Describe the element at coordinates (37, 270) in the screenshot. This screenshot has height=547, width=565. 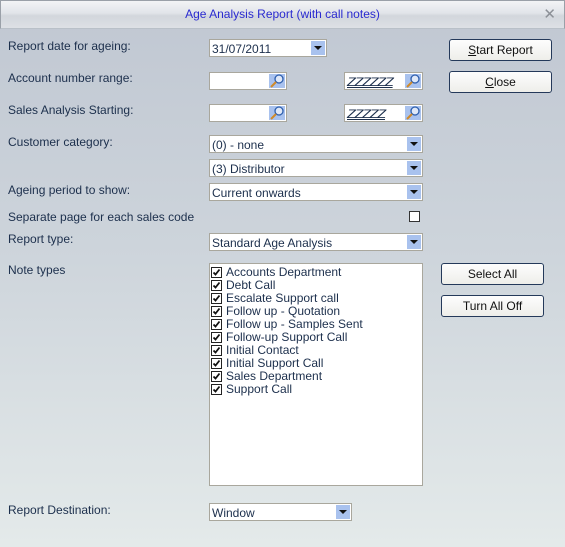
I see `note-types-label: Note types` at that location.